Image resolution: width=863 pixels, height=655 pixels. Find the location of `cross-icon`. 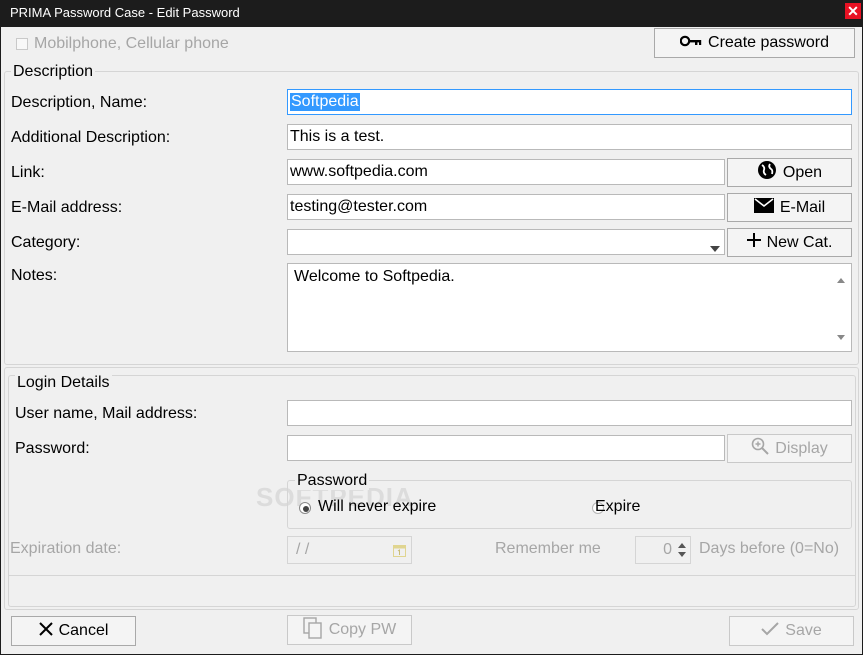

cross-icon is located at coordinates (45, 631).